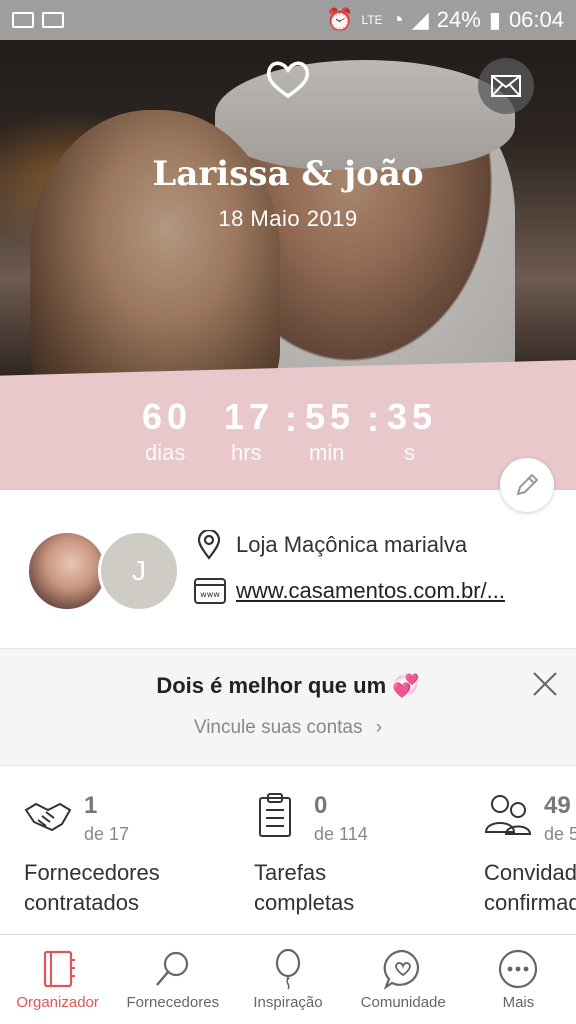 Image resolution: width=576 pixels, height=1024 pixels. Describe the element at coordinates (249, 416) in the screenshot. I see `countdown-hours: 17` at that location.